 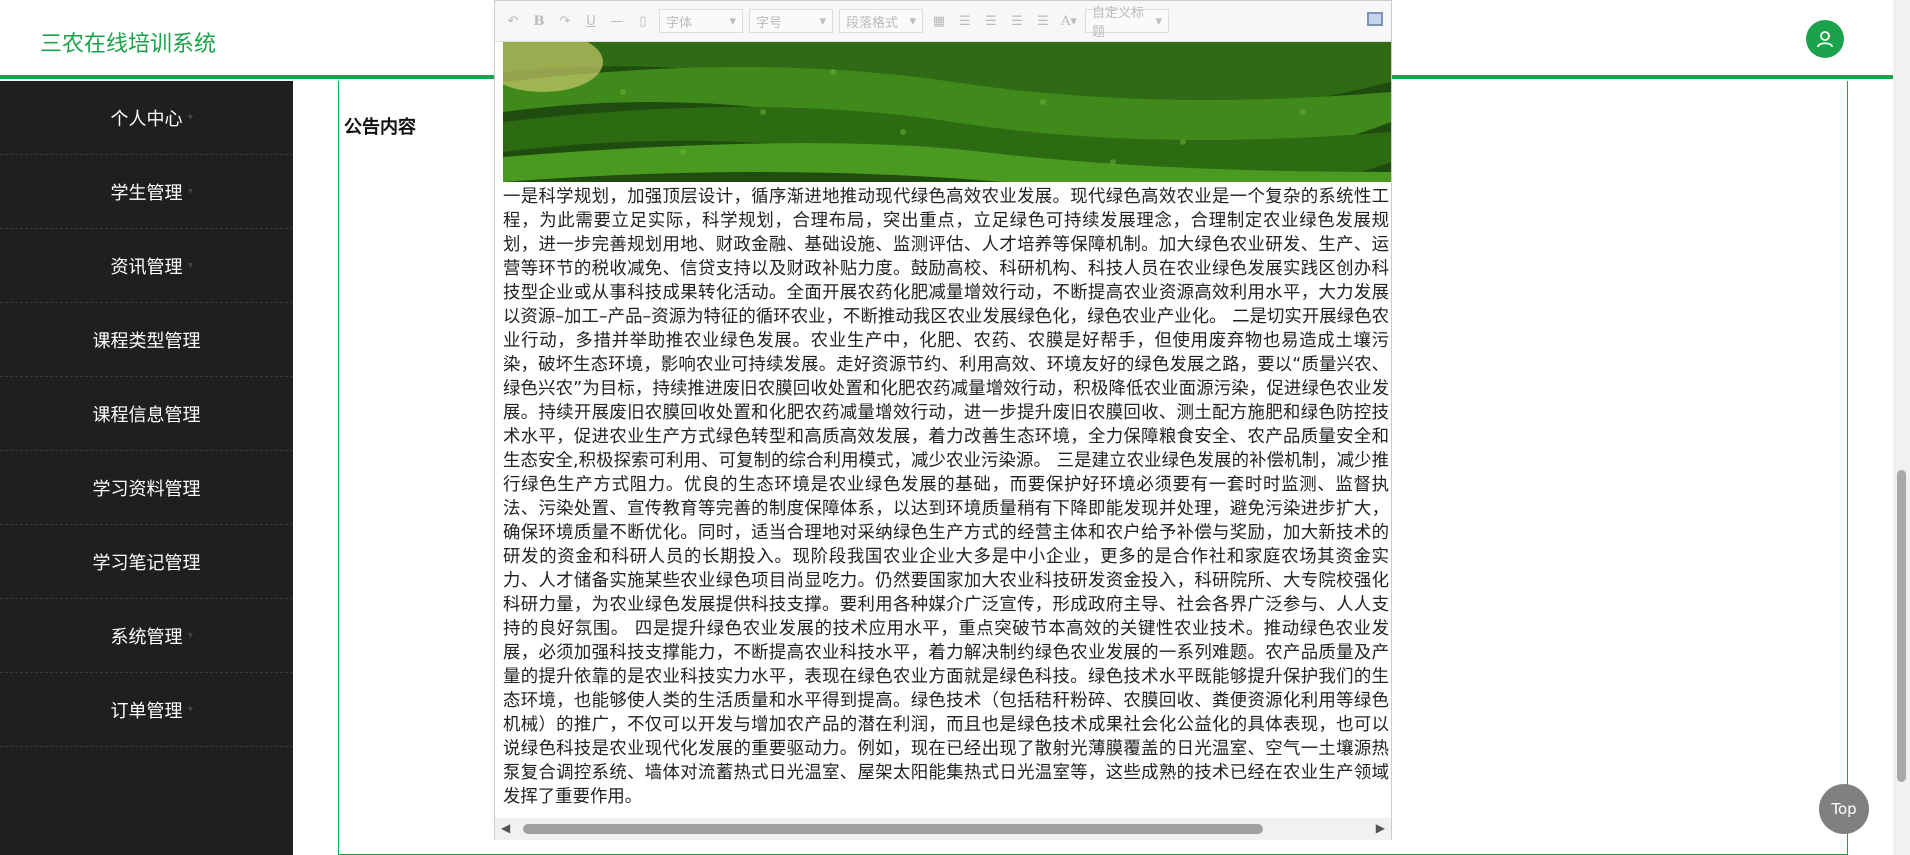 I want to click on sidebar-item-materials: 学习资料管理 ▾, so click(x=146, y=488).